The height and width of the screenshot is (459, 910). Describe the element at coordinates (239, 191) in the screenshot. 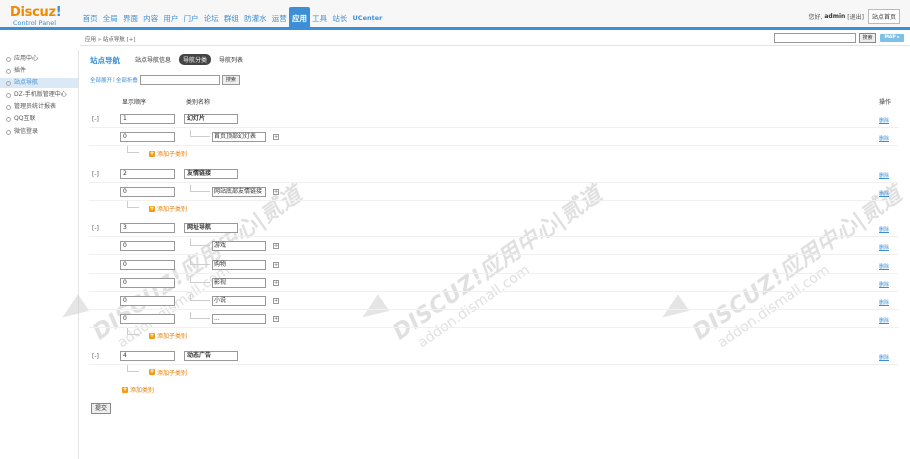

I see `child-name-input: 网站底部友情链接` at that location.